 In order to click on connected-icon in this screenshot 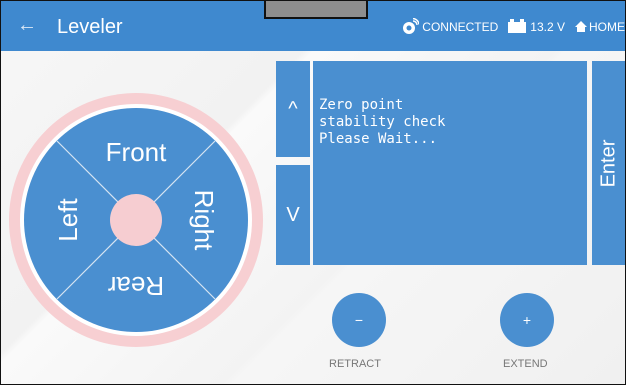, I will do `click(411, 26)`.